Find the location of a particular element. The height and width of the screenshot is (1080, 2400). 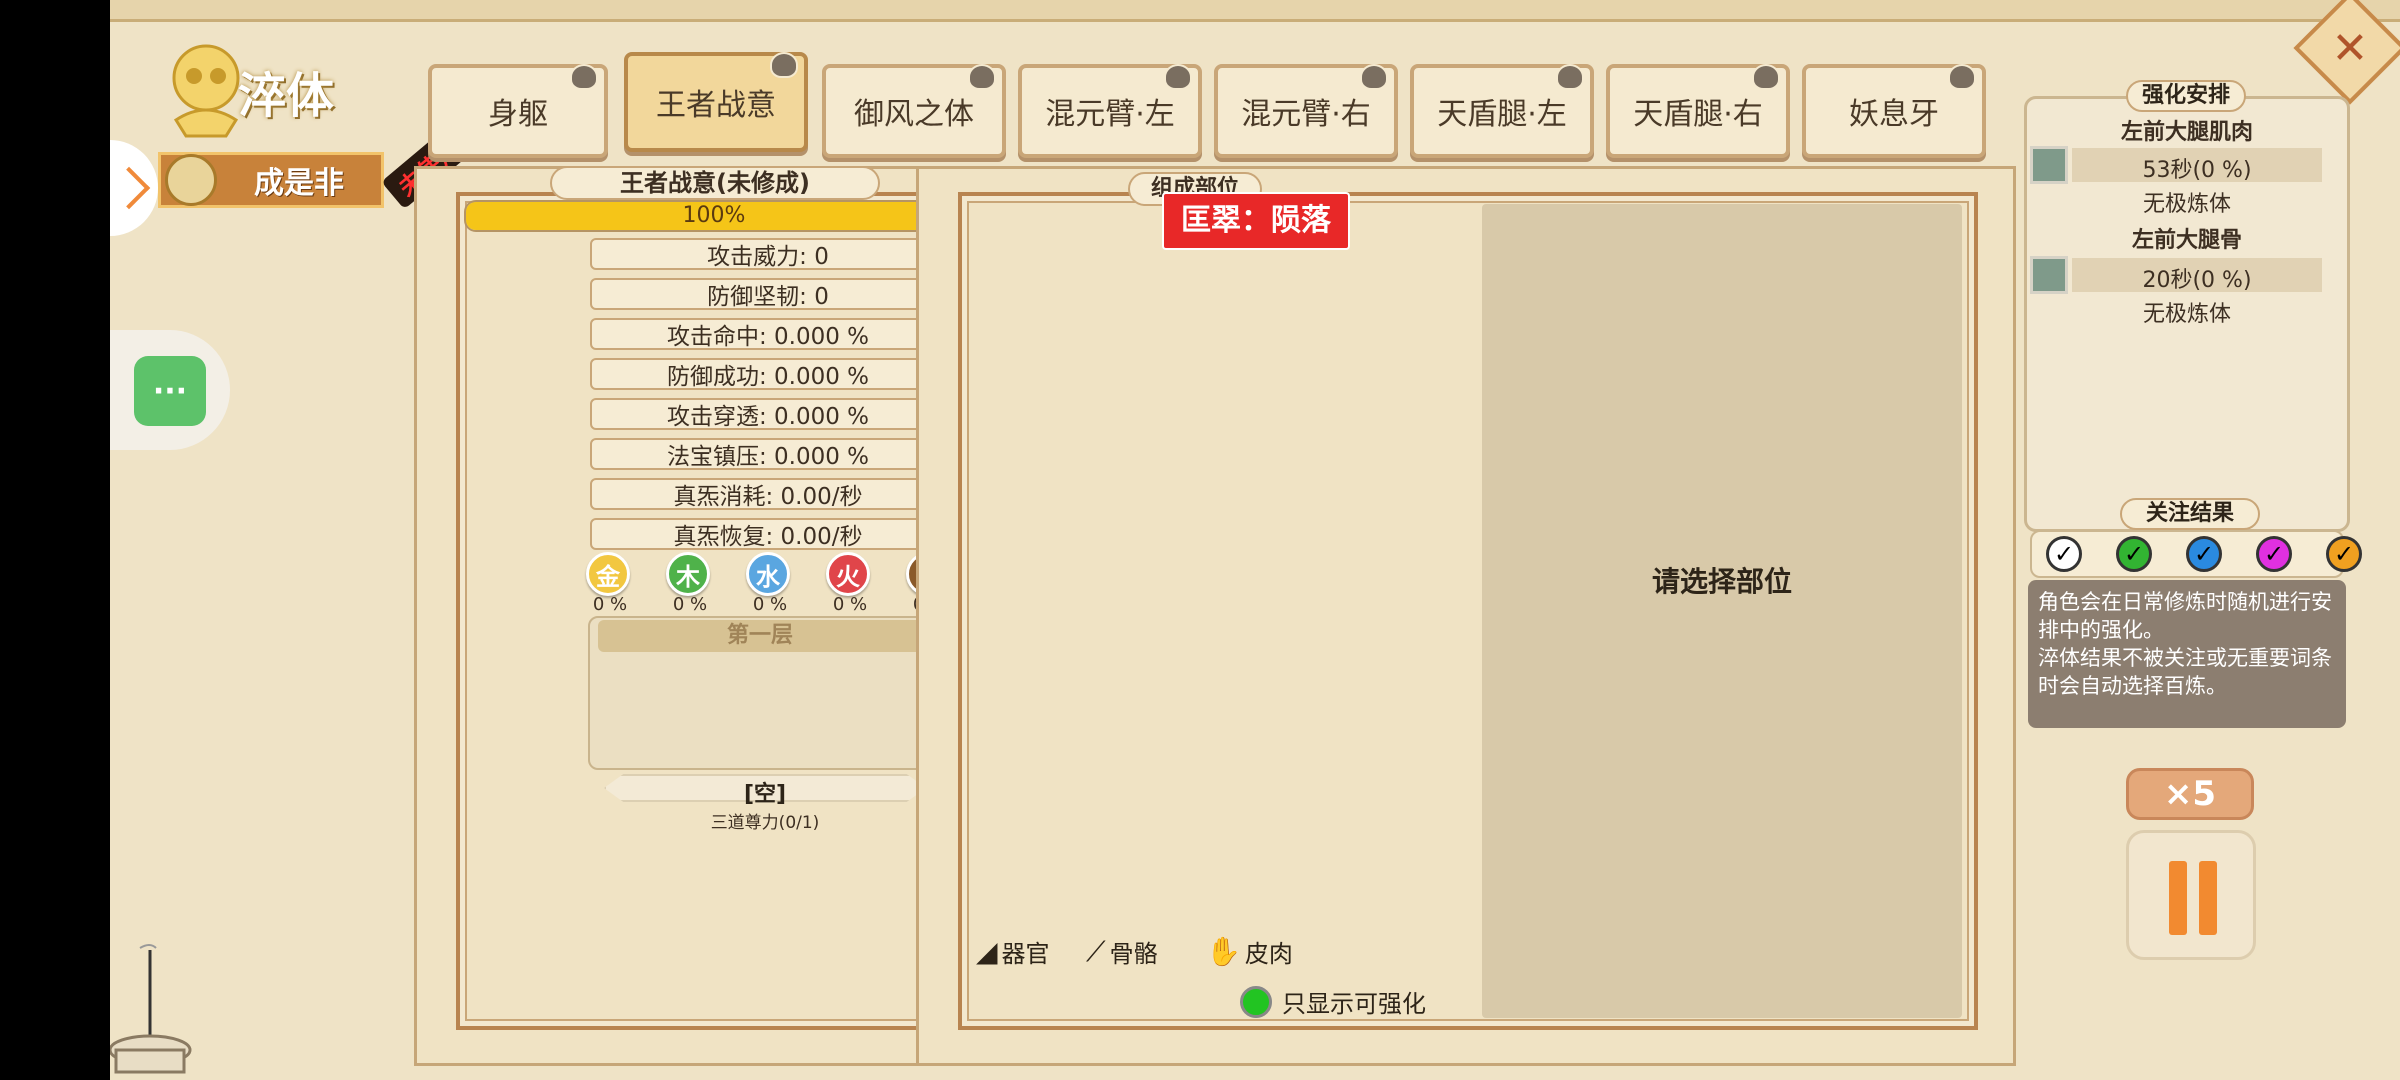

filter-flesh: ✋ 皮肉 is located at coordinates (1249, 951).